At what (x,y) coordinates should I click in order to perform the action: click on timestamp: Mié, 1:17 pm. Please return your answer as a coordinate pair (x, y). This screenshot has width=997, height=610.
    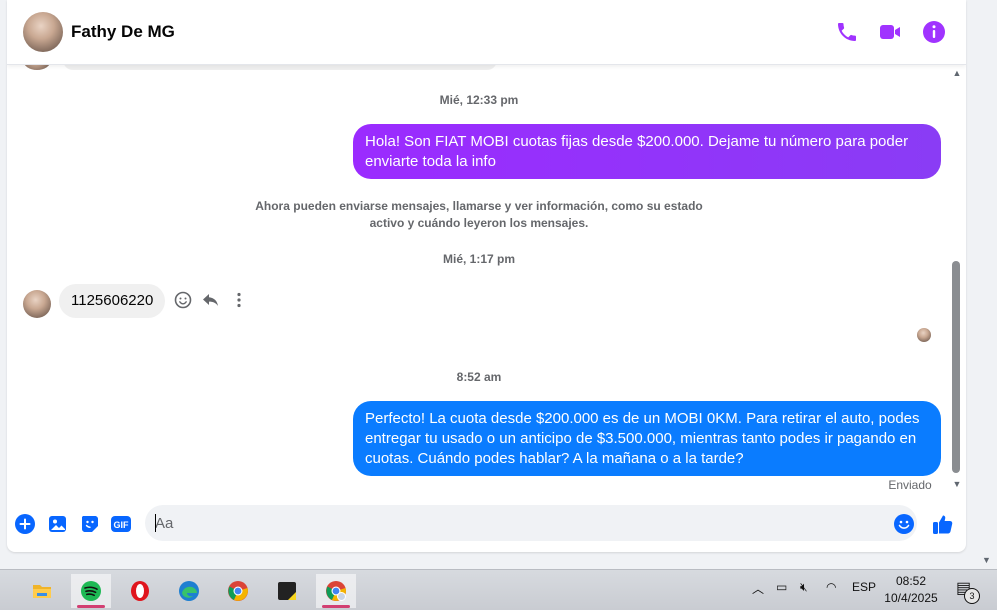
    Looking at the image, I should click on (479, 259).